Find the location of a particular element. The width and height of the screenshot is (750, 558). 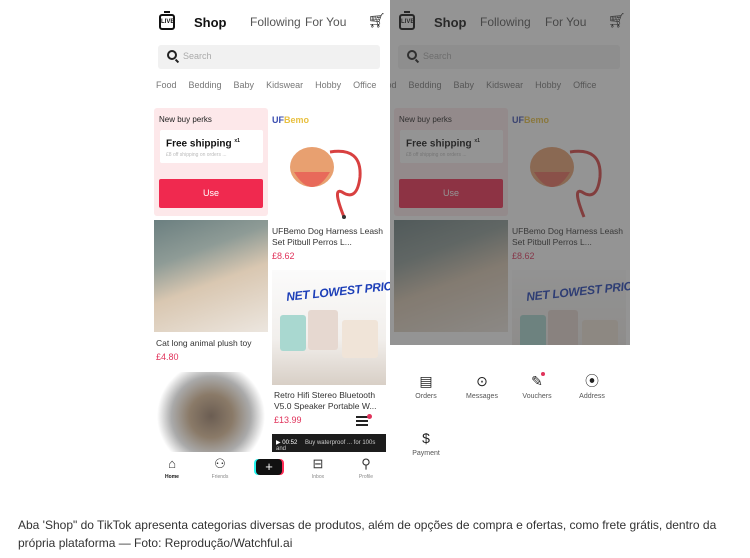

nav-home: ⌂ Home is located at coordinates (172, 468).